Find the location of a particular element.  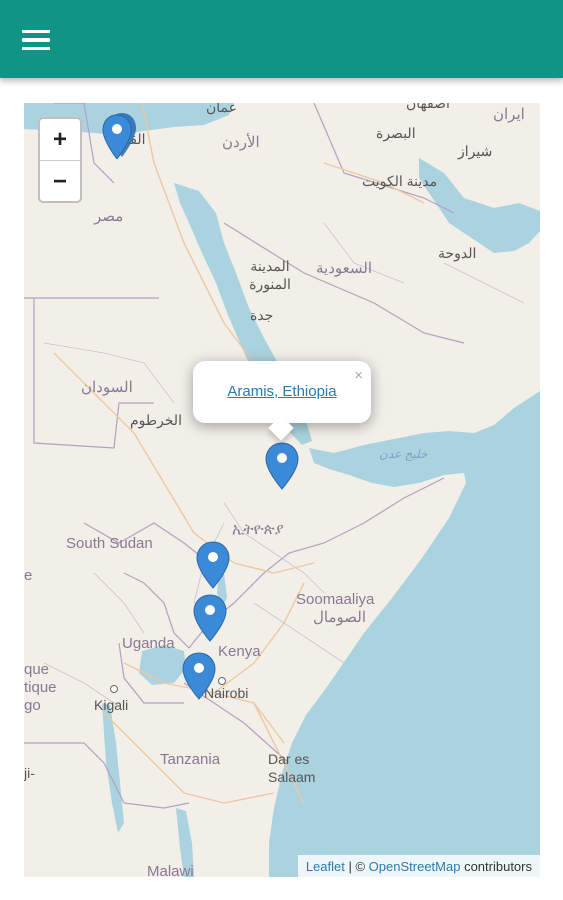

map-label-edge-e: e is located at coordinates (28, 575).